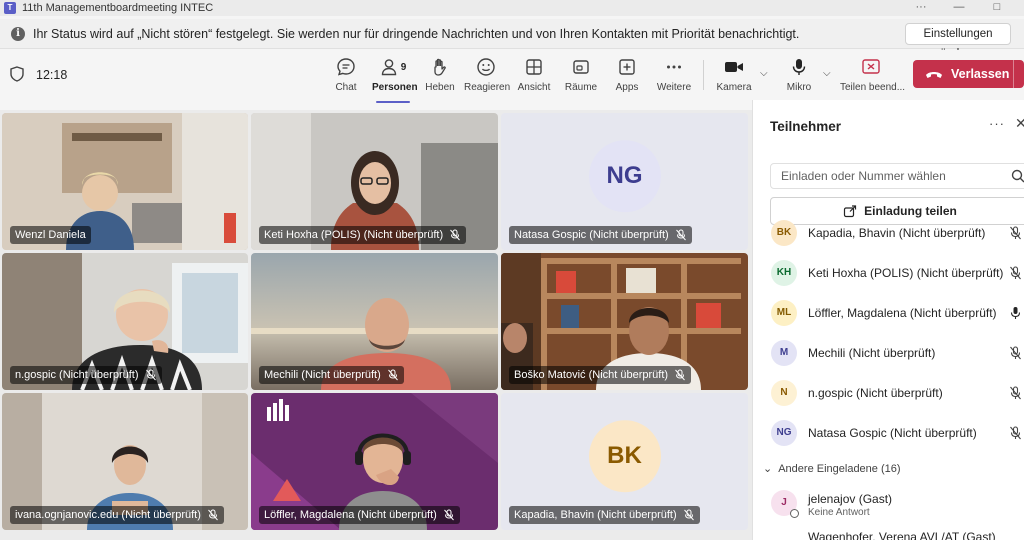  What do you see at coordinates (958, 41) in the screenshot?
I see `change-settings-button: Einstellungen ändern` at bounding box center [958, 41].